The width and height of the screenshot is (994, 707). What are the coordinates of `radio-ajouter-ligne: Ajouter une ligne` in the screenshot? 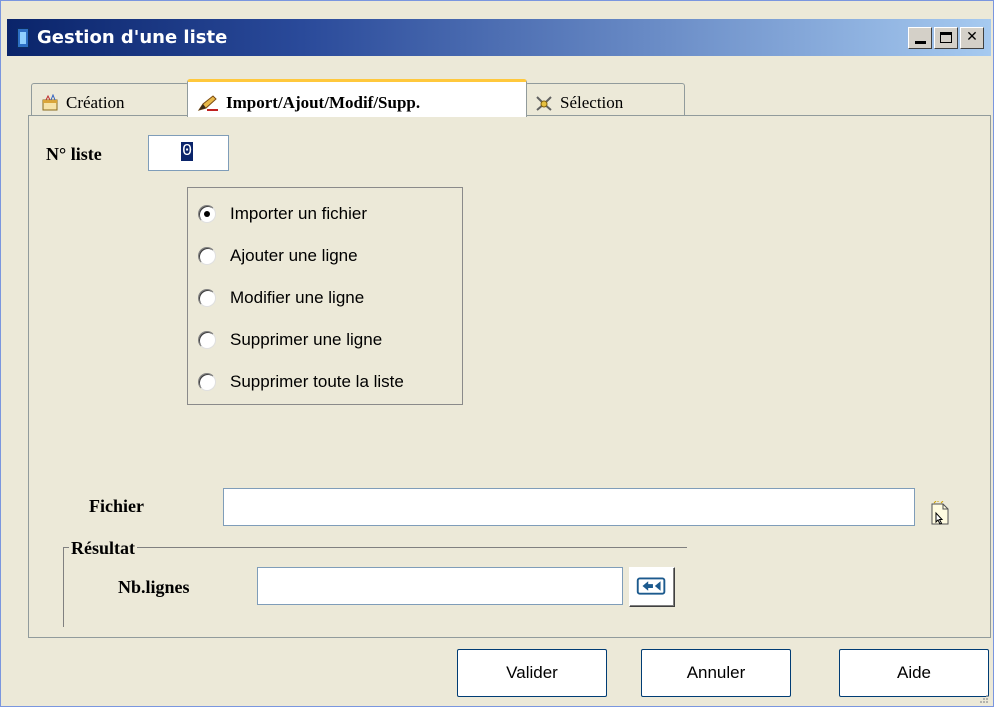 It's located at (278, 256).